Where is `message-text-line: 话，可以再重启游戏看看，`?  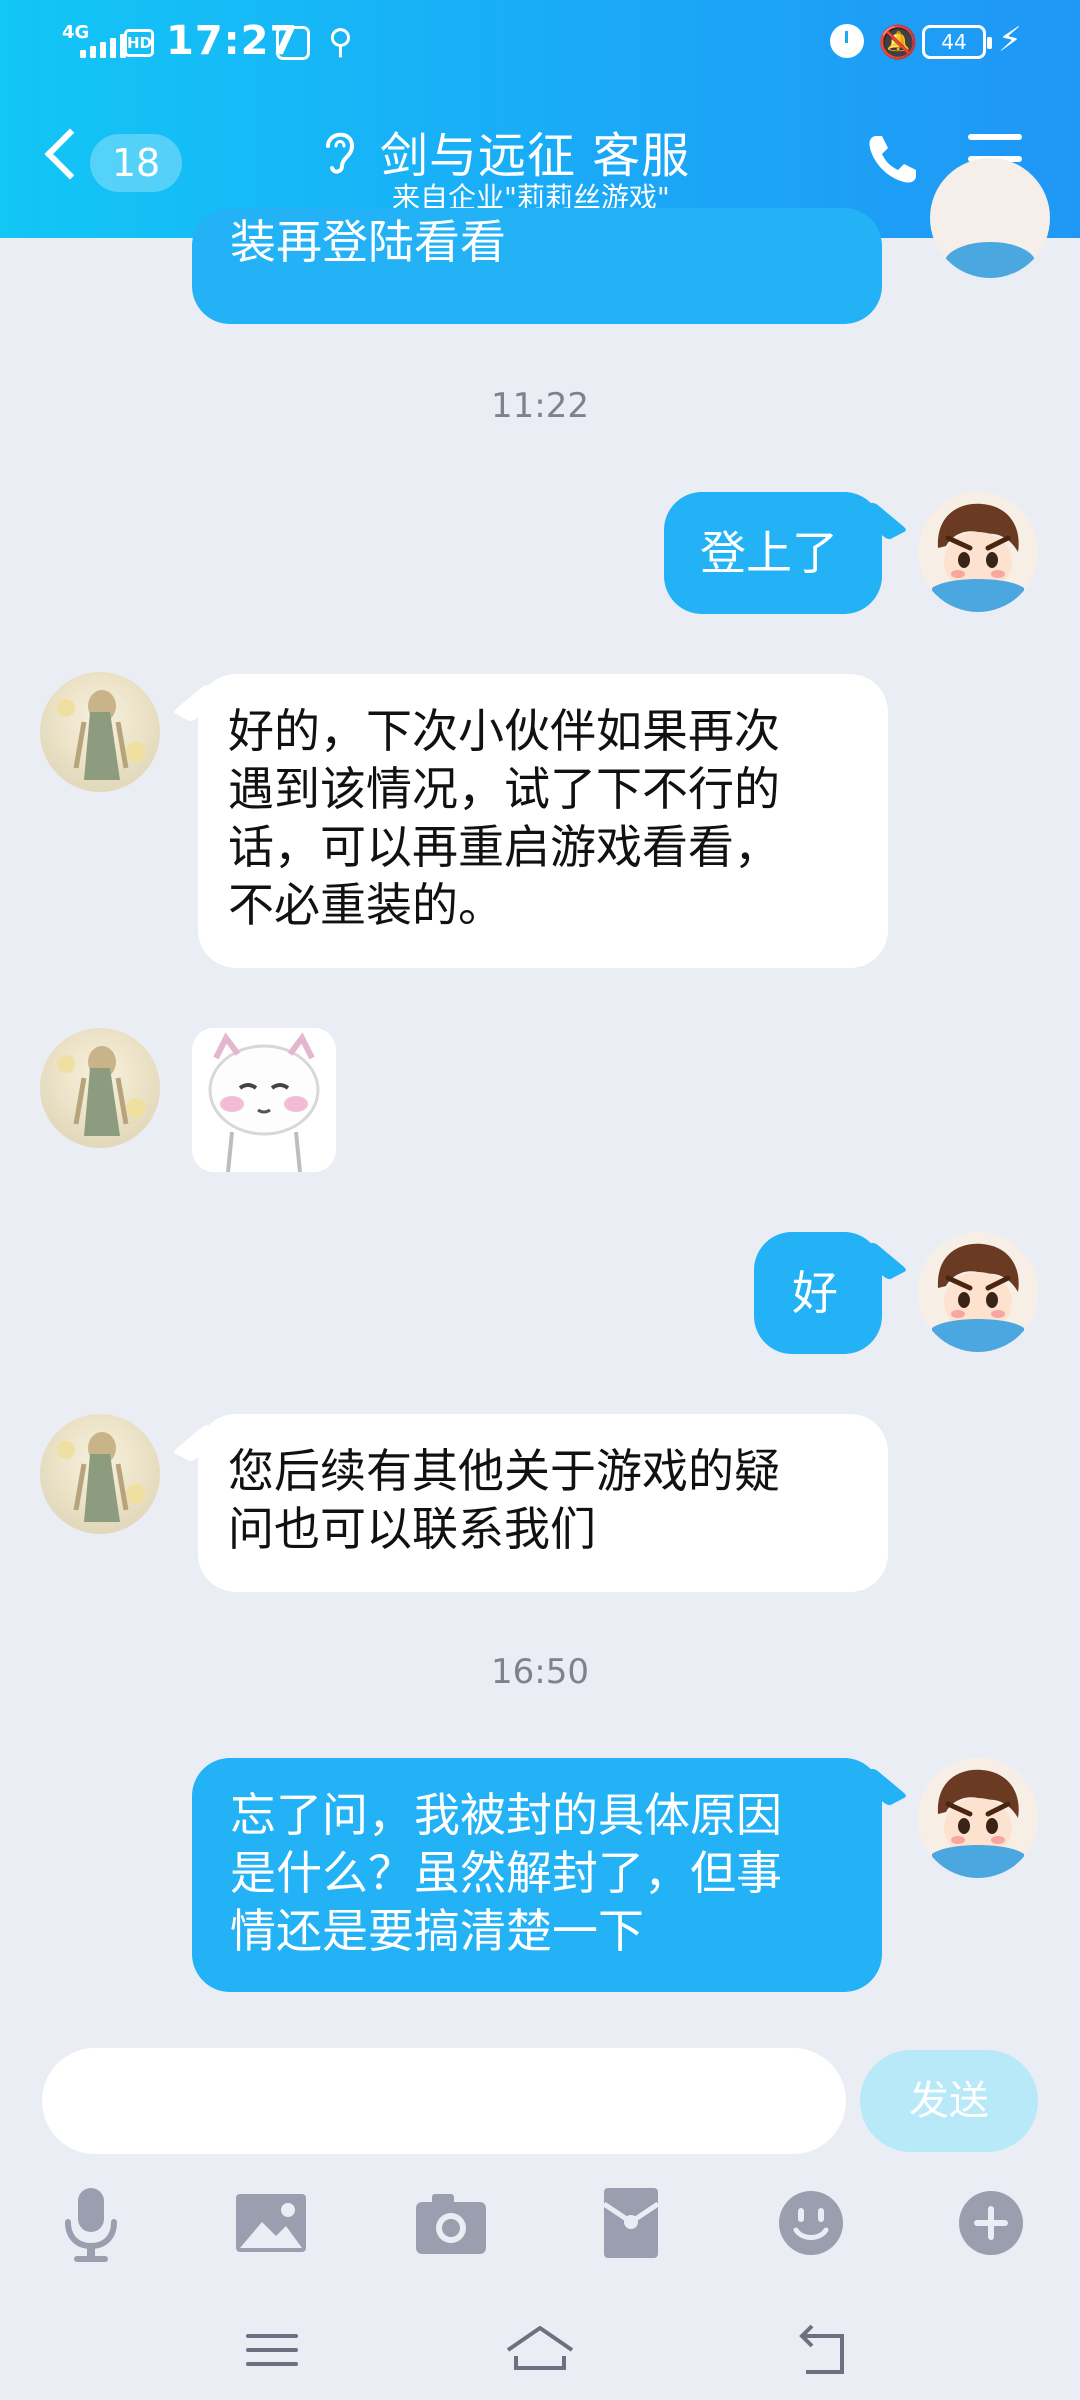 message-text-line: 话，可以再重启游戏看看， is located at coordinates (504, 847).